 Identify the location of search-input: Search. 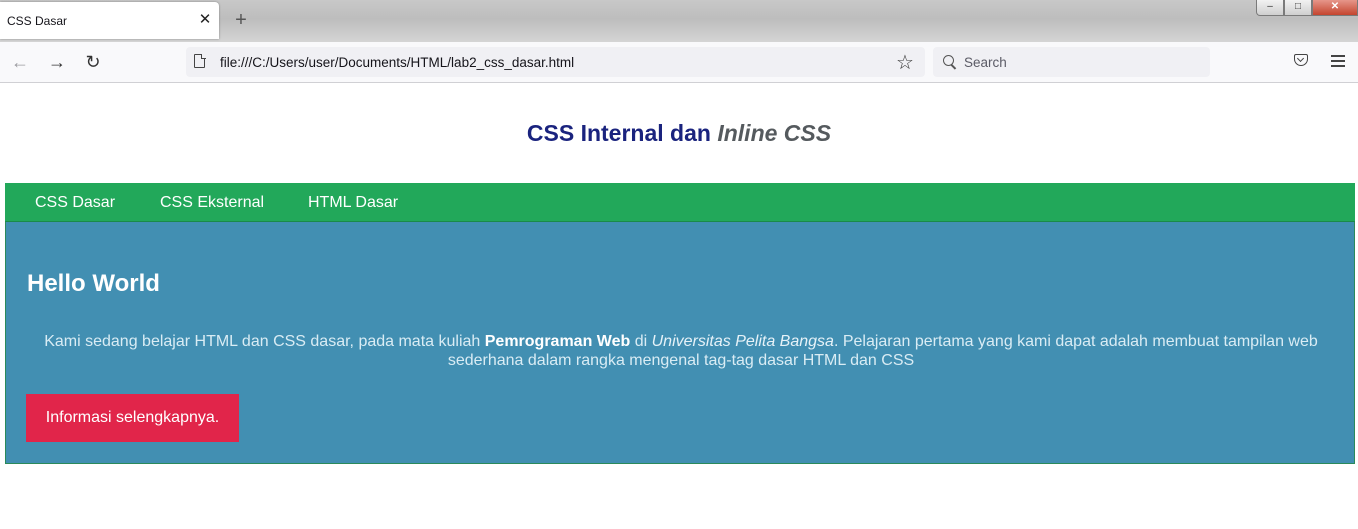
(1071, 62).